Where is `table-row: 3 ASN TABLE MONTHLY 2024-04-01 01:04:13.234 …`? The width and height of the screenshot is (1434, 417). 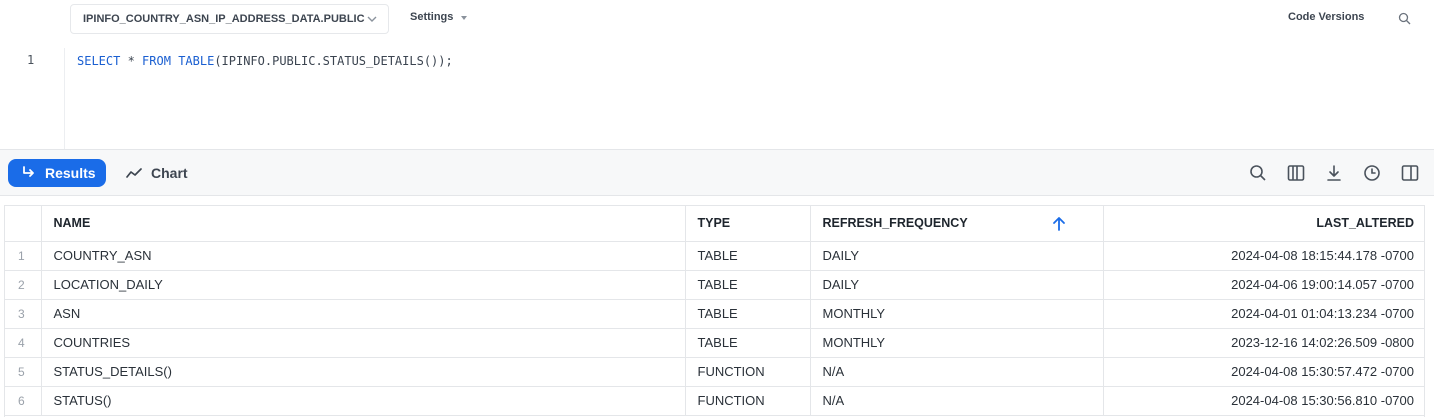 table-row: 3 ASN TABLE MONTHLY 2024-04-01 01:04:13.234 … is located at coordinates (714, 314).